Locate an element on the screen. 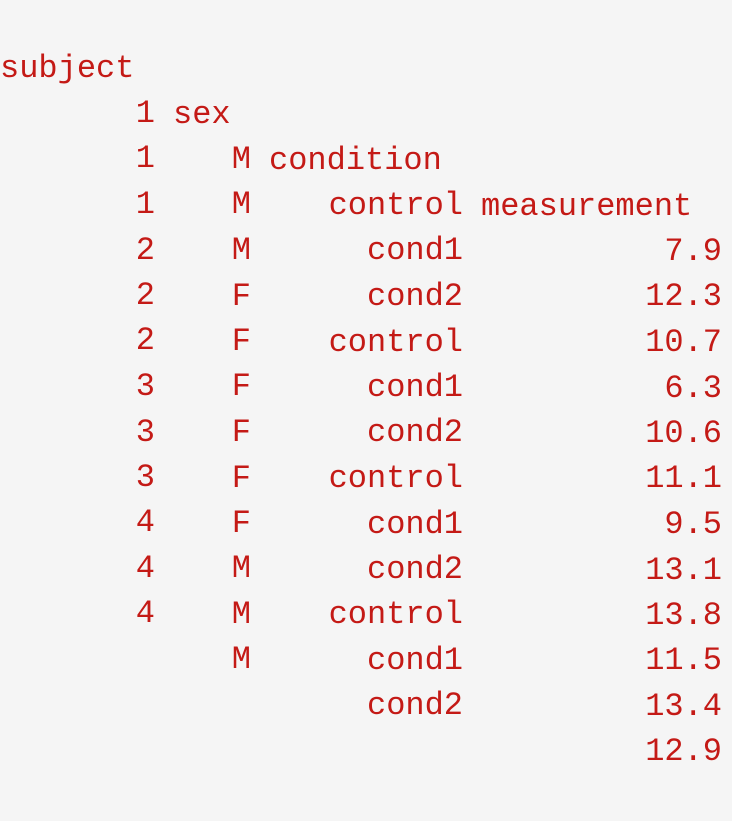  cell-sex: M is located at coordinates (241, 659).